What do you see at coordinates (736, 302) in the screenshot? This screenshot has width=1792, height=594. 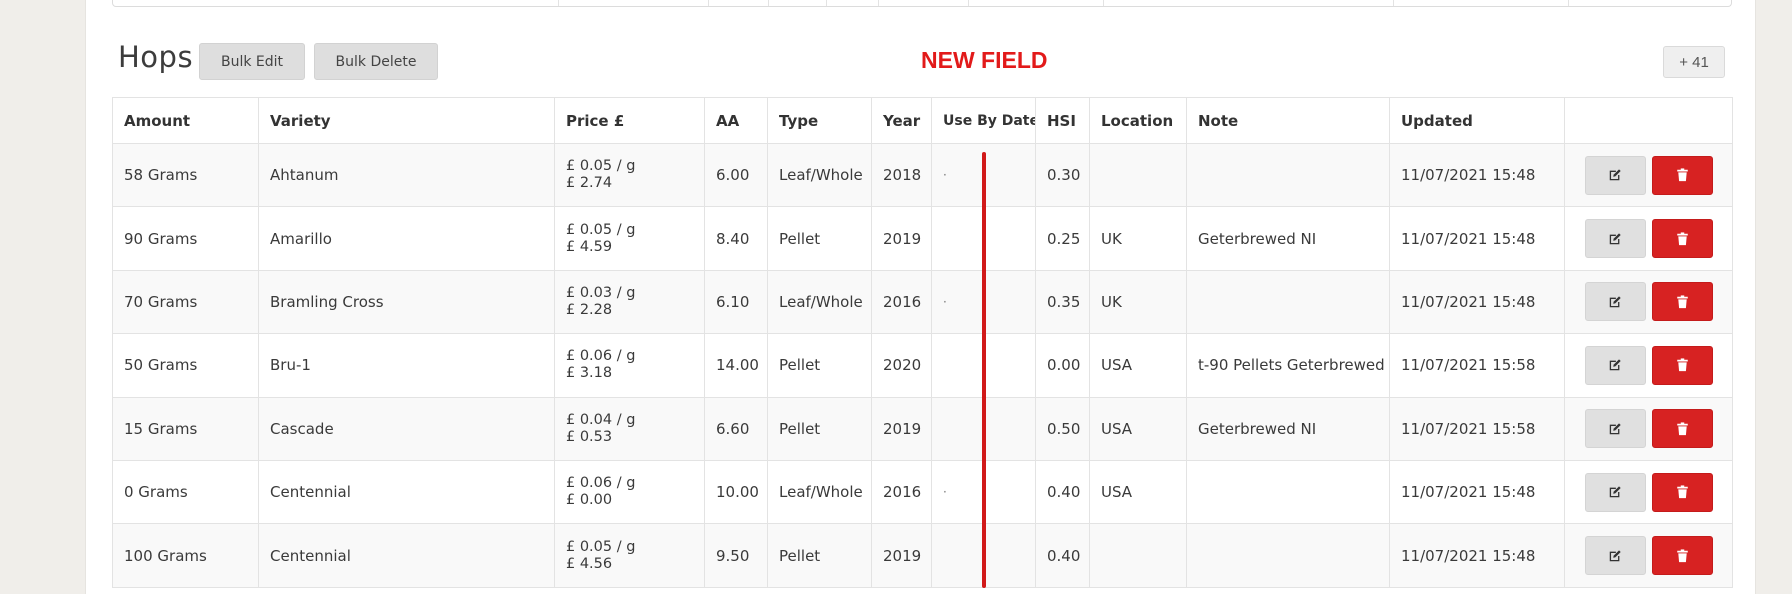 I see `cell-aa: 6.10` at bounding box center [736, 302].